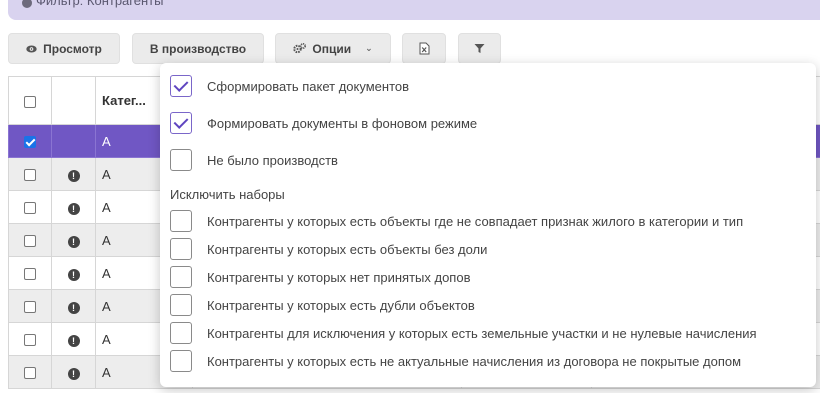 The image size is (820, 393). I want to click on option-item: Не было производств, so click(254, 160).